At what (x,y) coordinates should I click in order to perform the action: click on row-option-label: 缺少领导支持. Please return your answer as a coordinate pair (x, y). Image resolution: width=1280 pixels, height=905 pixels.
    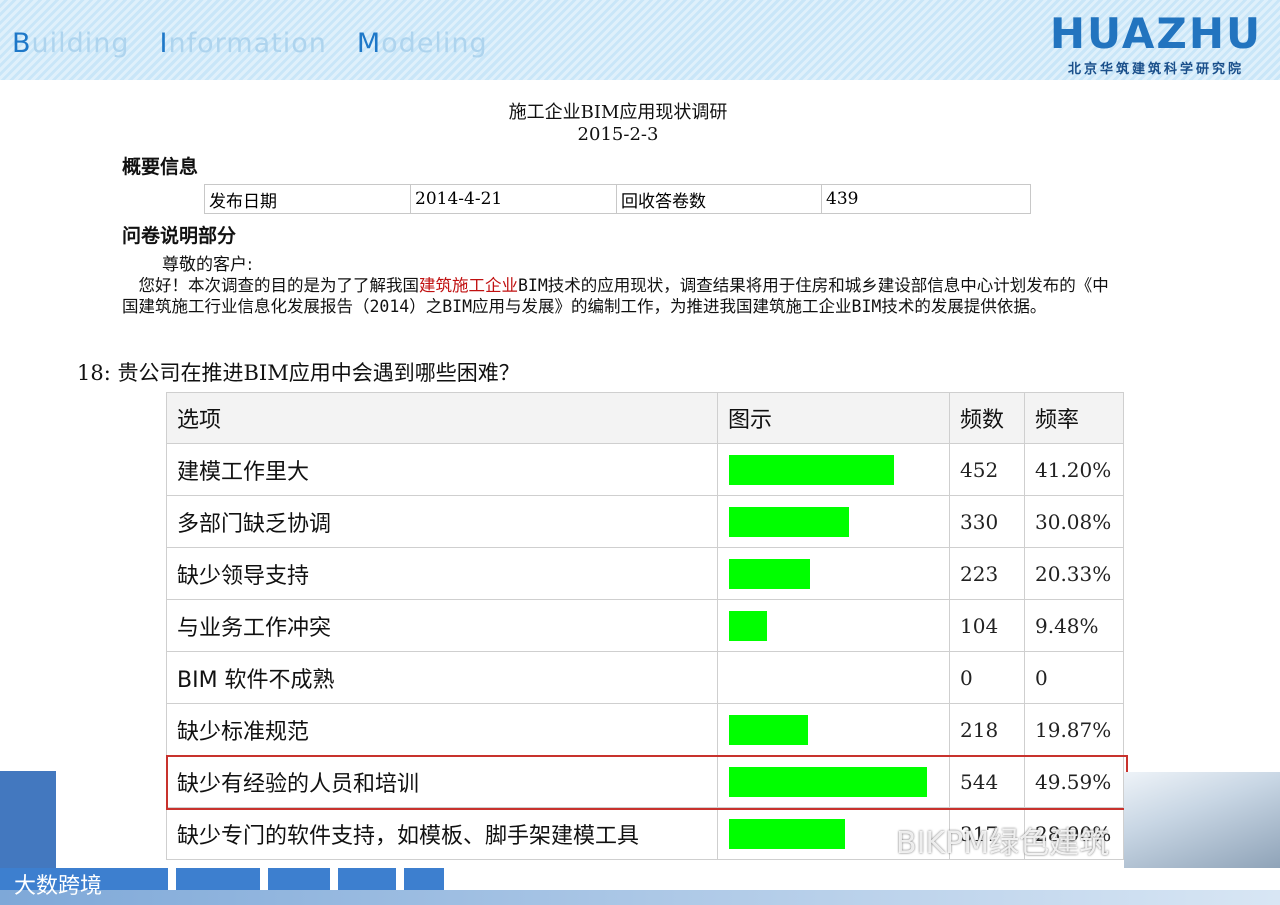
    Looking at the image, I should click on (243, 576).